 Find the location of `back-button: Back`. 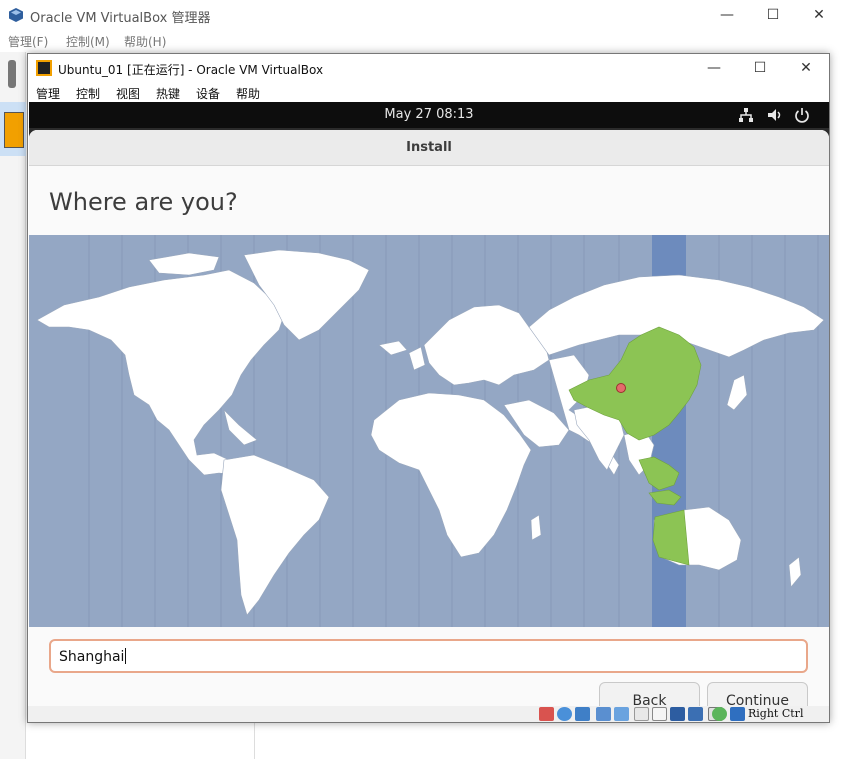

back-button: Back is located at coordinates (649, 694).